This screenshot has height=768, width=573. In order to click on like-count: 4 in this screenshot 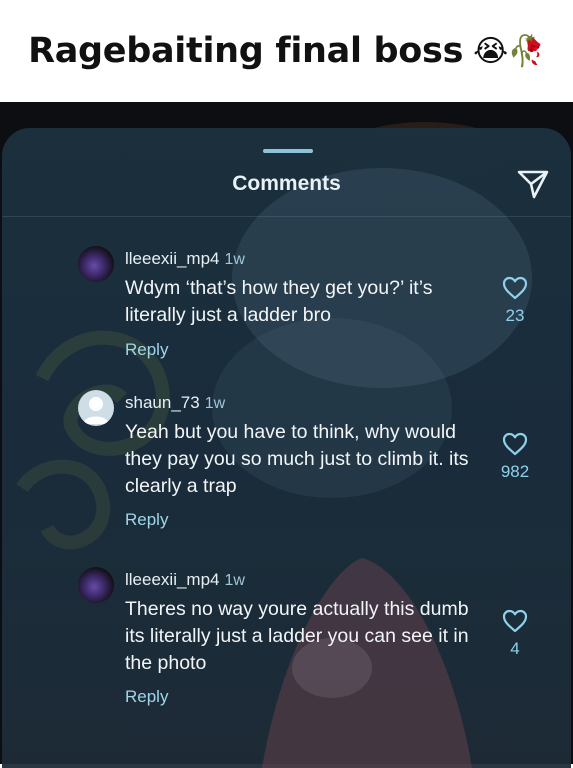, I will do `click(515, 648)`.